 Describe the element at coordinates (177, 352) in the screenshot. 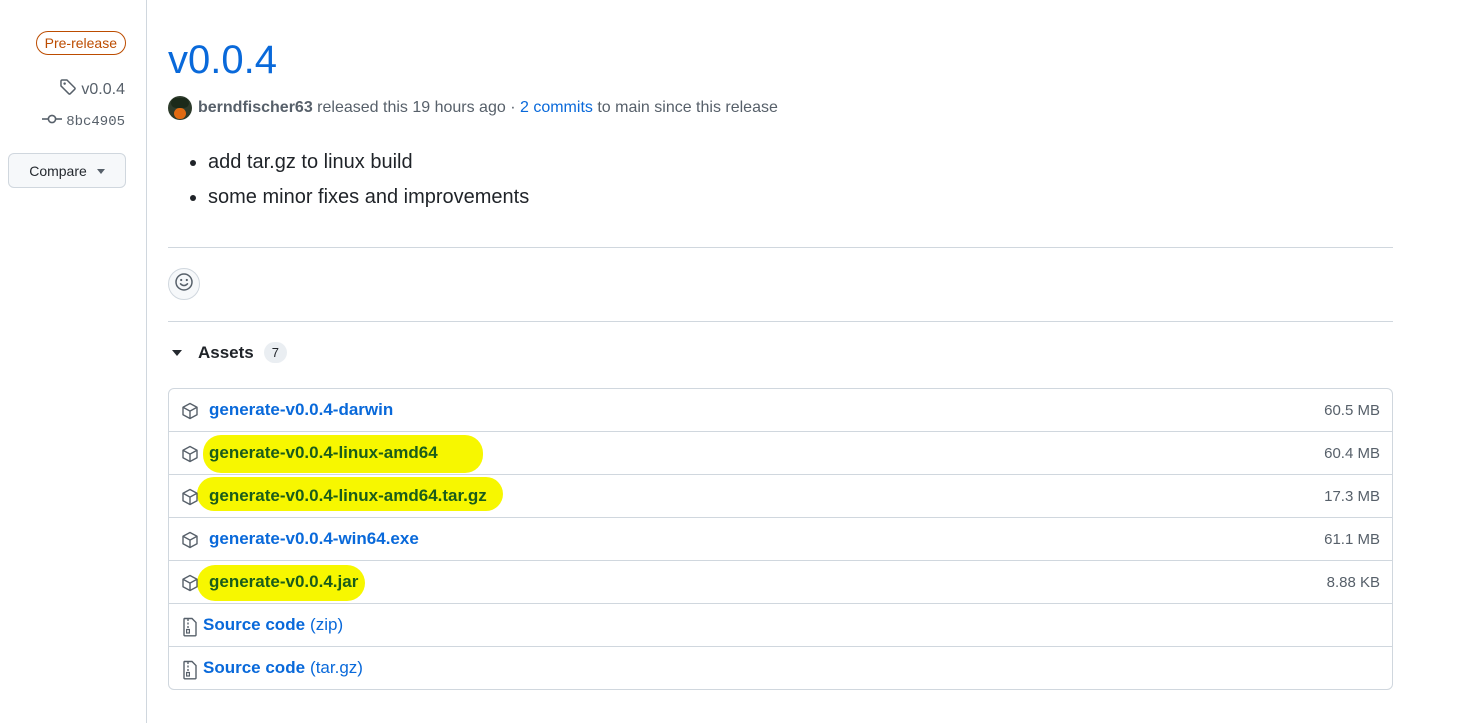

I see `triangle-down-icon` at that location.